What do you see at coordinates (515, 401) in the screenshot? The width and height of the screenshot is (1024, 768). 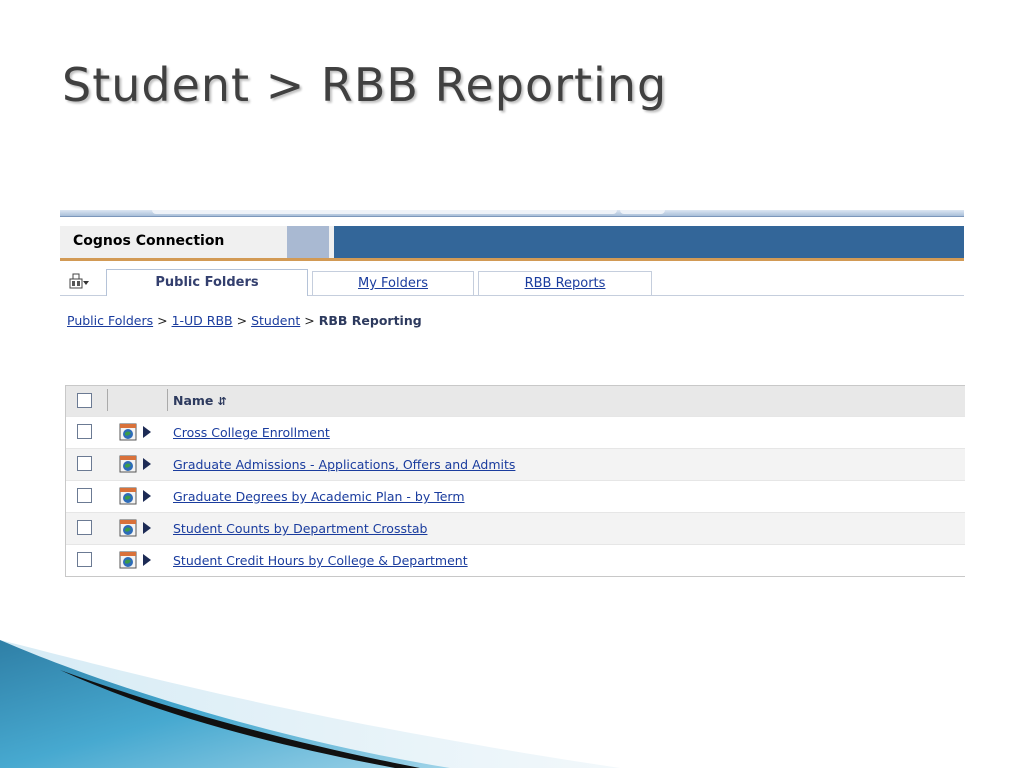 I see `list-header-row: Name ⇵` at bounding box center [515, 401].